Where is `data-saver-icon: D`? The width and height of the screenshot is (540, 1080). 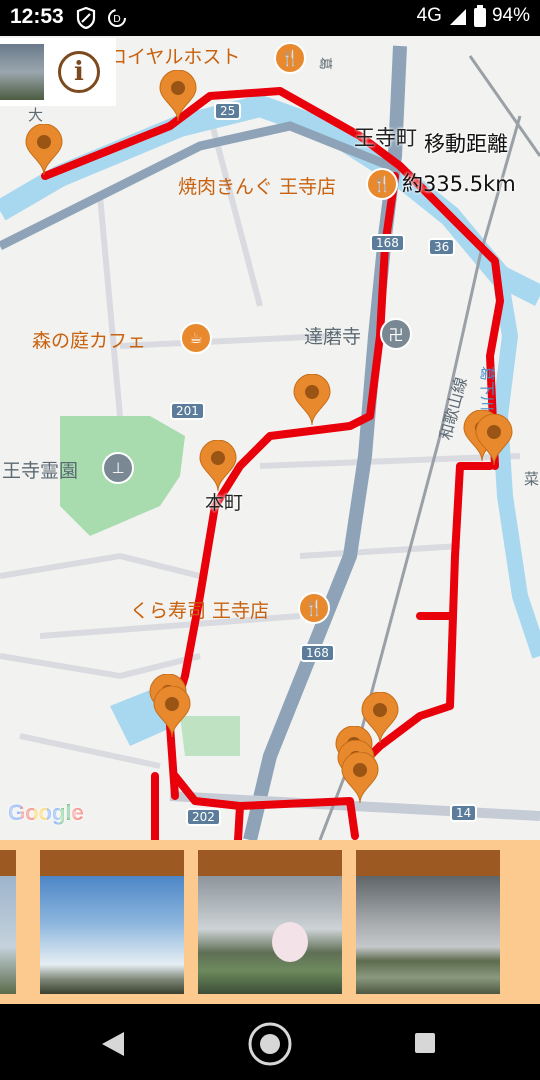
data-saver-icon: D is located at coordinates (117, 18).